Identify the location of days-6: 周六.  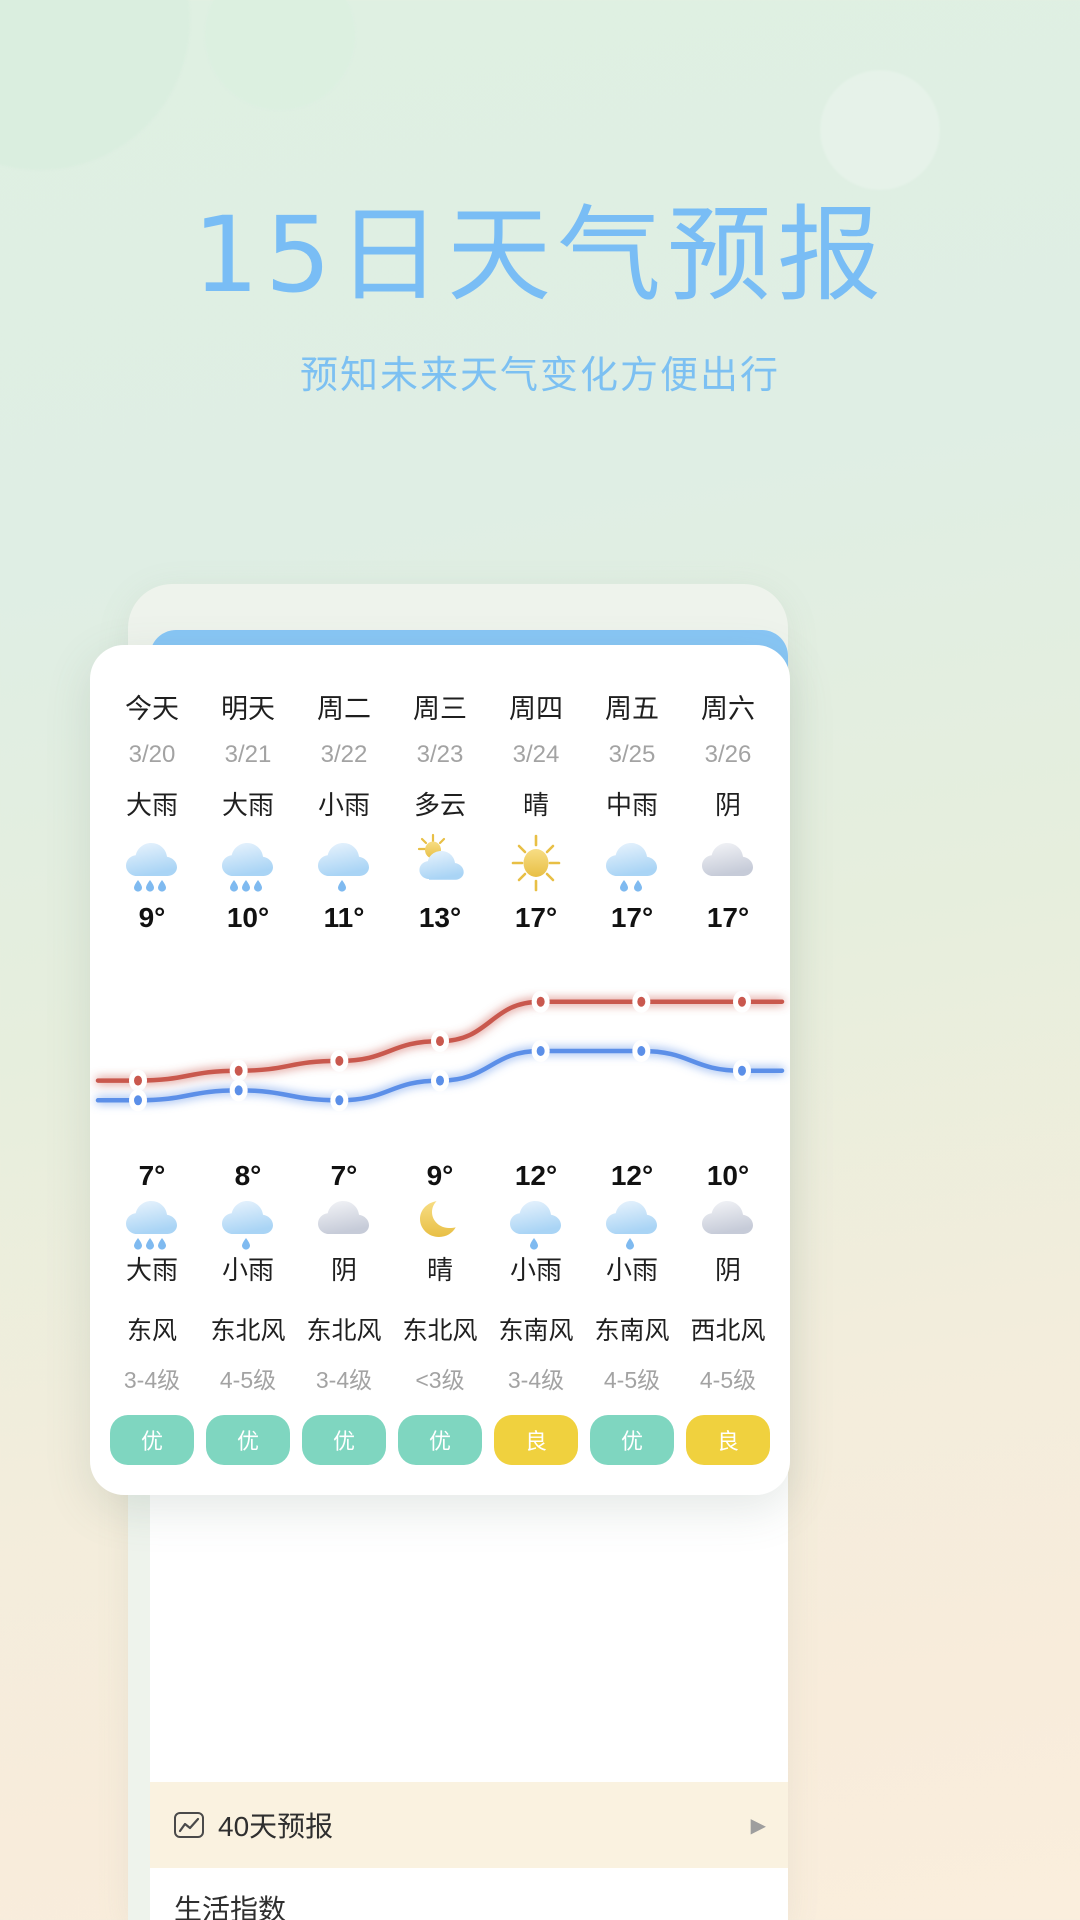
(728, 709).